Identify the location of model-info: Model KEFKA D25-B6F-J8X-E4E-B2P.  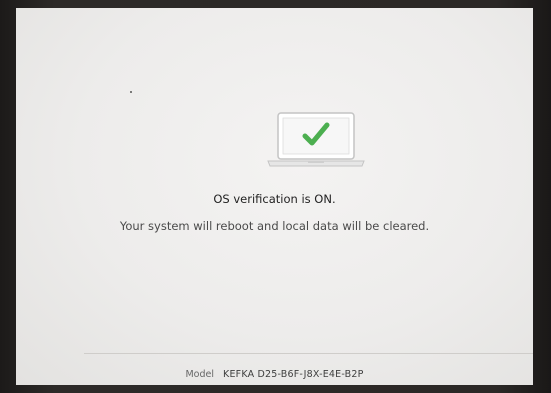
(274, 374).